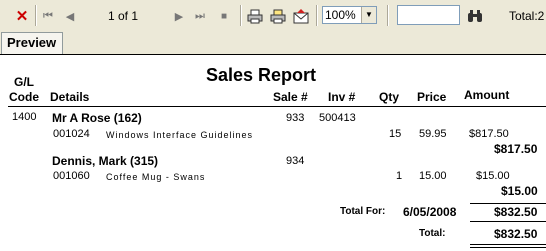 This screenshot has height=251, width=546. Describe the element at coordinates (363, 211) in the screenshot. I see `total-for-label: Total For:` at that location.